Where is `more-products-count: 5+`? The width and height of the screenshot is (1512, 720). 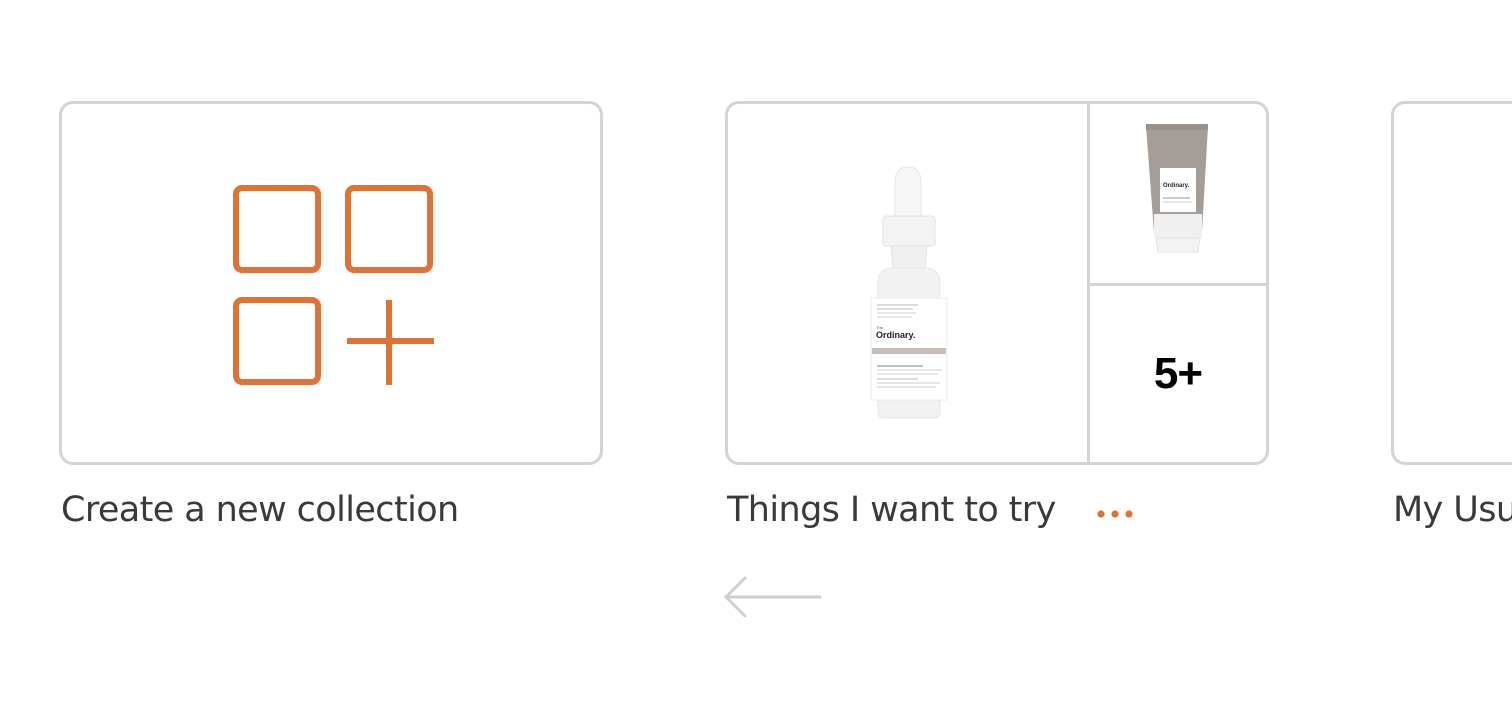 more-products-count: 5+ is located at coordinates (1178, 373).